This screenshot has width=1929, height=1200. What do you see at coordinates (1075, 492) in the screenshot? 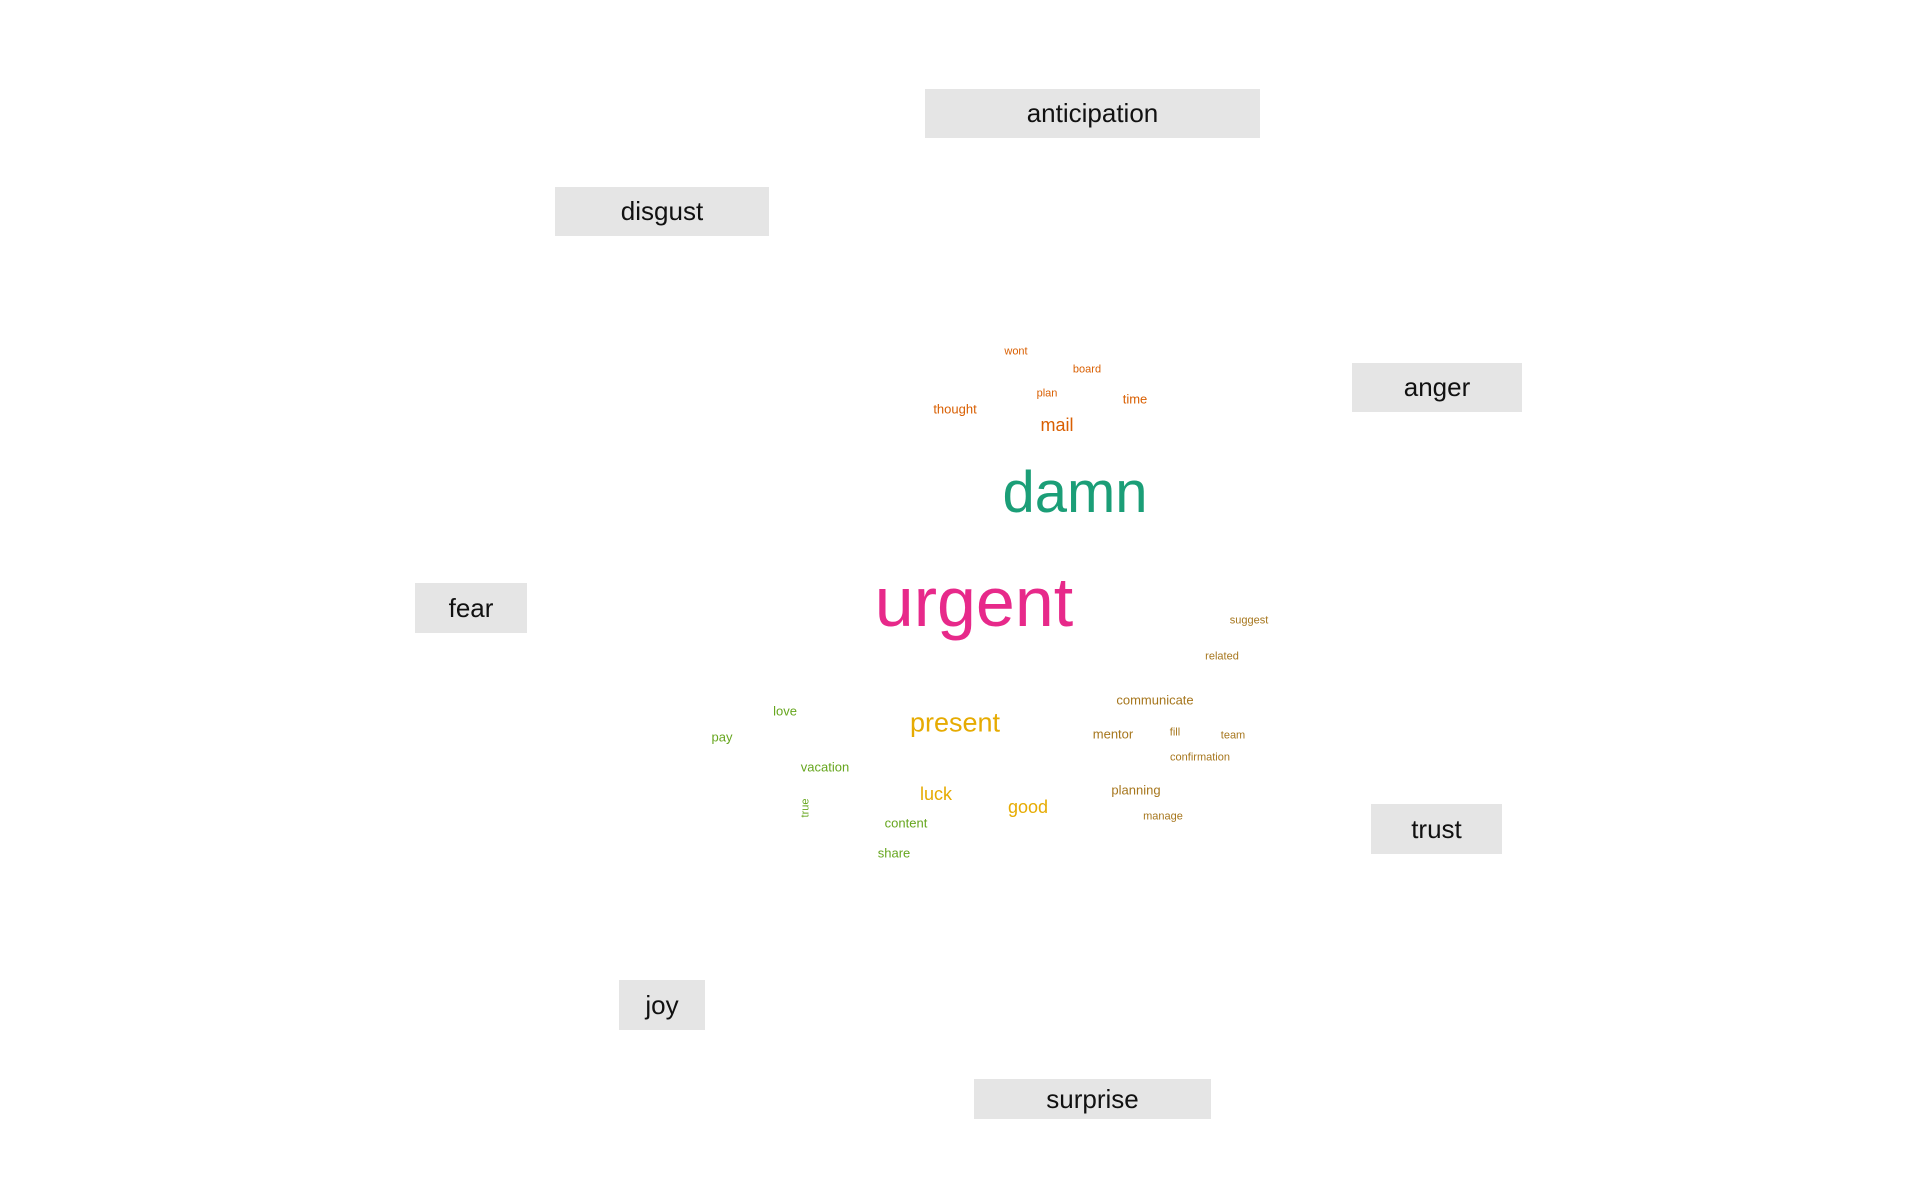
I see `word-damn: damn` at bounding box center [1075, 492].